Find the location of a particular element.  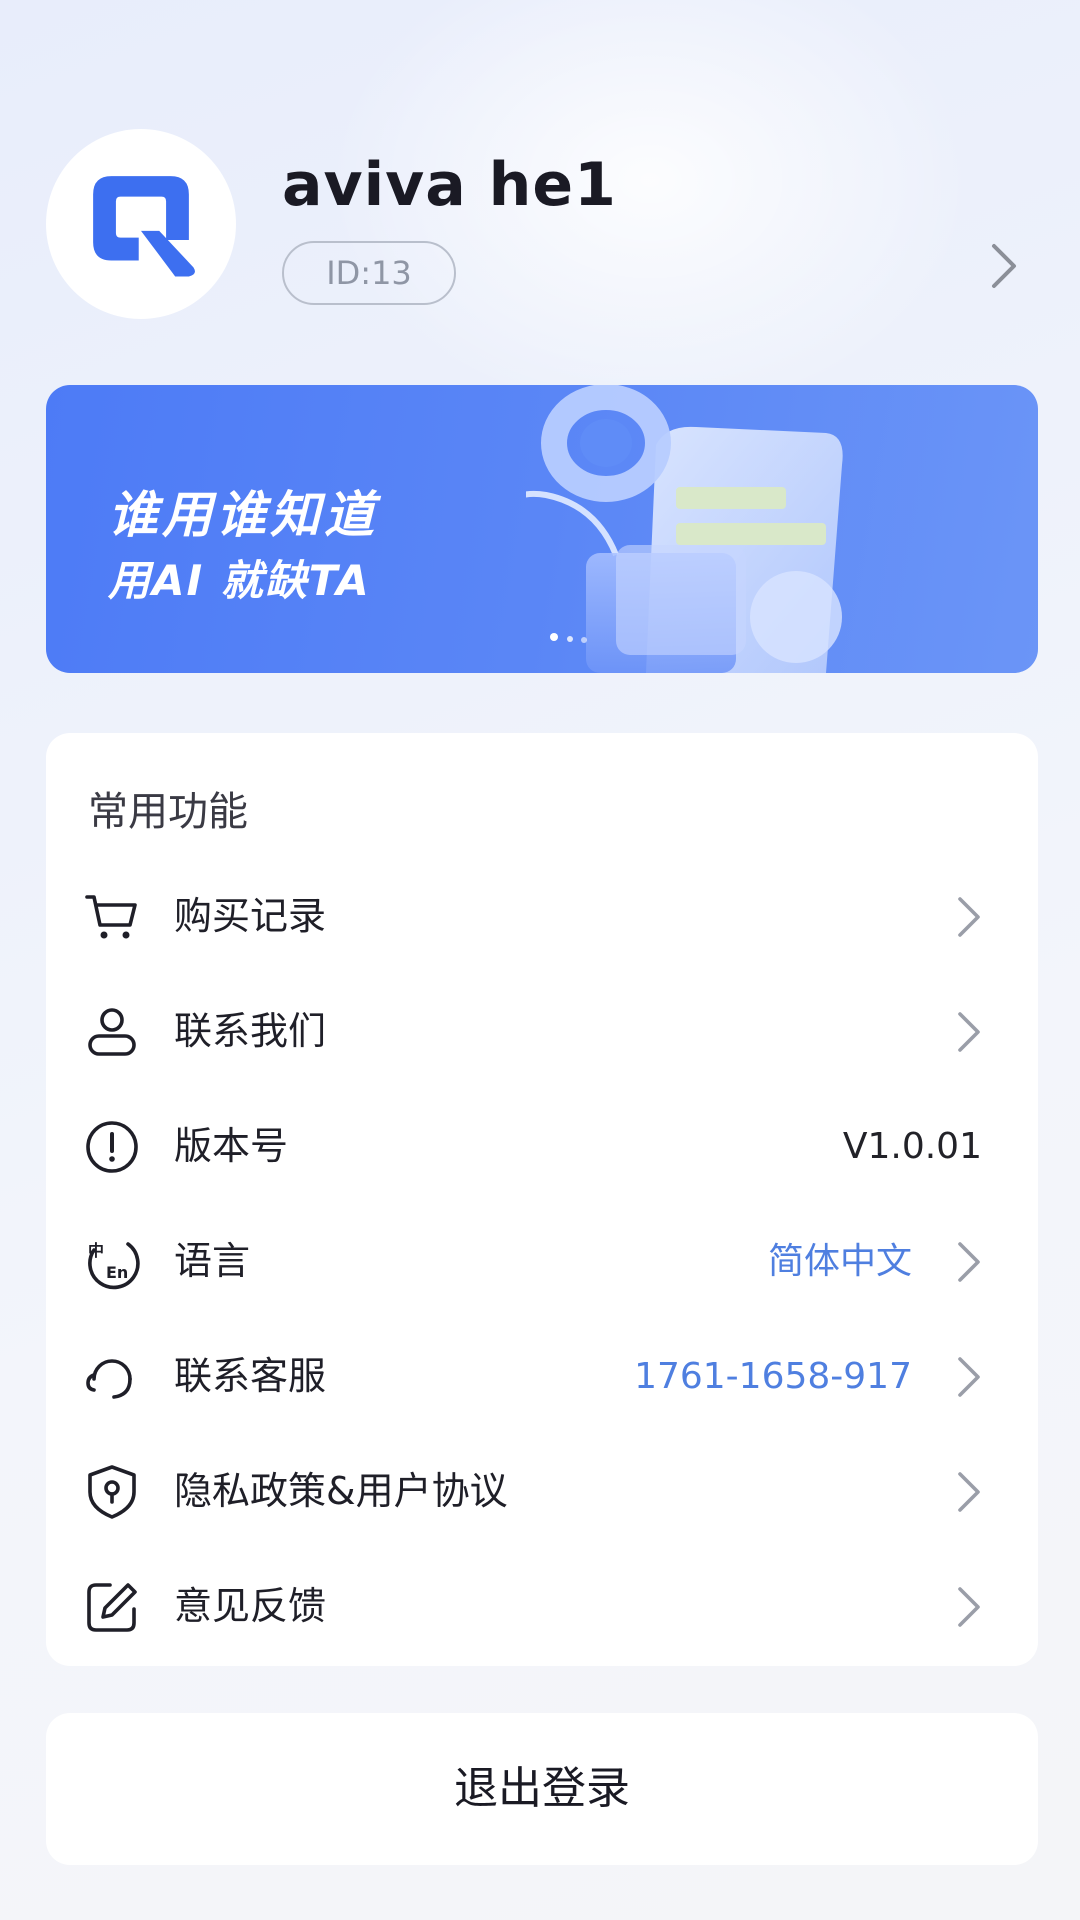

svg-text: 中 is located at coordinates (96, 1250).